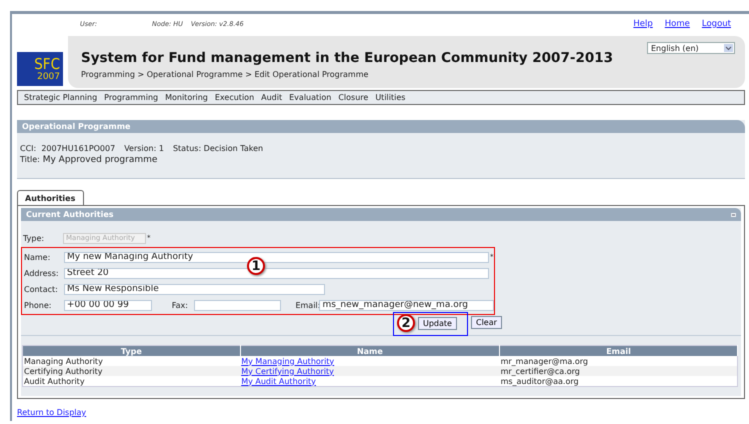 The height and width of the screenshot is (424, 749). What do you see at coordinates (131, 97) in the screenshot?
I see `menu-item: Programming` at bounding box center [131, 97].